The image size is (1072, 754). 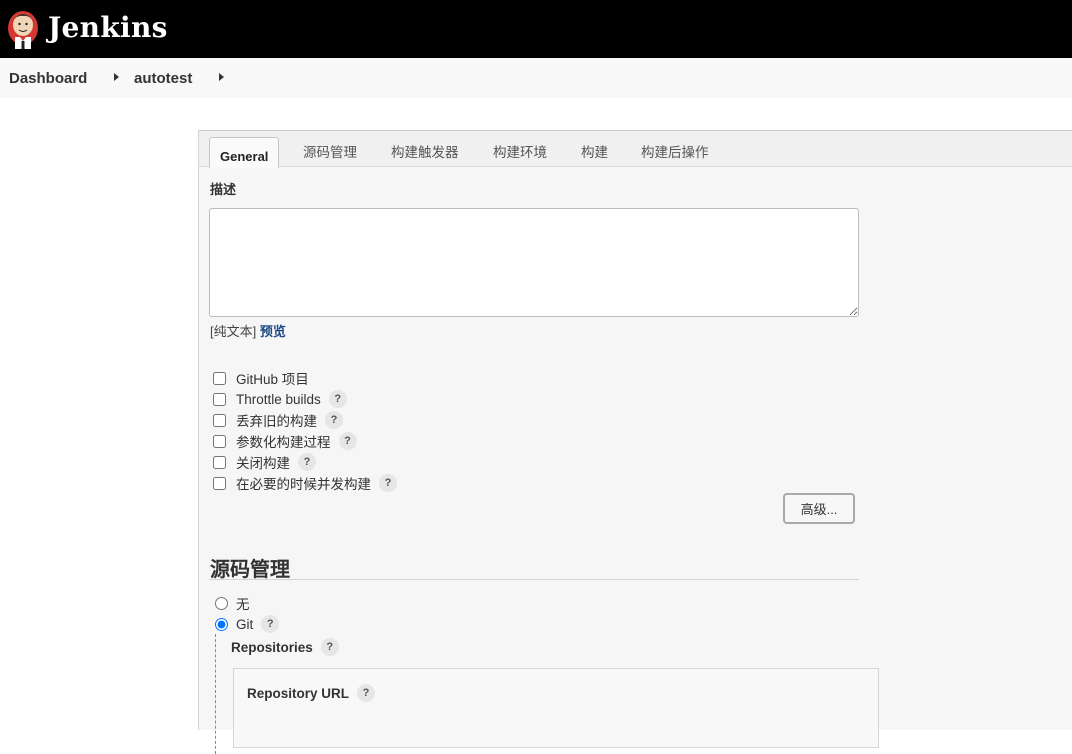 What do you see at coordinates (250, 570) in the screenshot?
I see `scm-section-heading: 源码管理` at bounding box center [250, 570].